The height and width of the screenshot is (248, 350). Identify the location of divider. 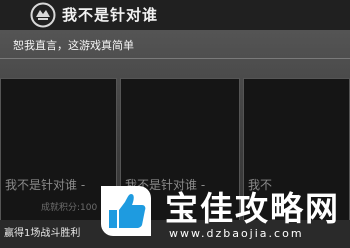
(175, 58).